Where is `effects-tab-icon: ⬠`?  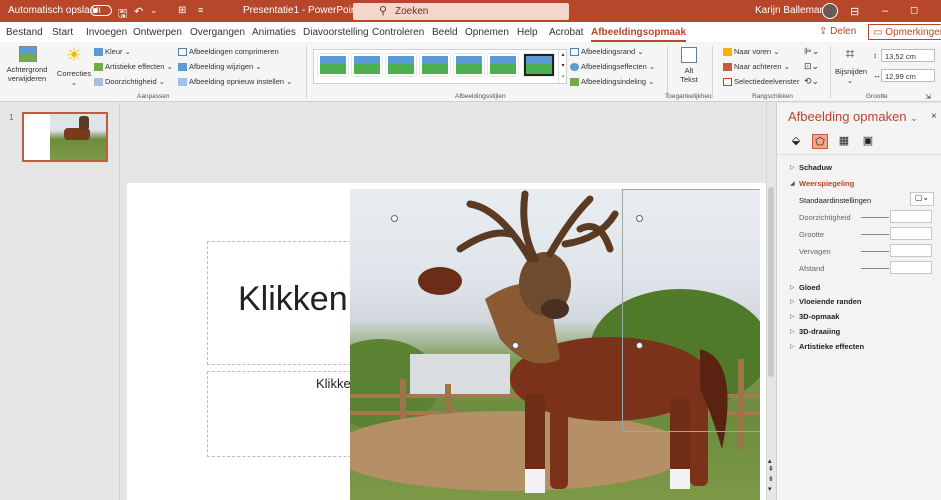 effects-tab-icon: ⬠ is located at coordinates (820, 141).